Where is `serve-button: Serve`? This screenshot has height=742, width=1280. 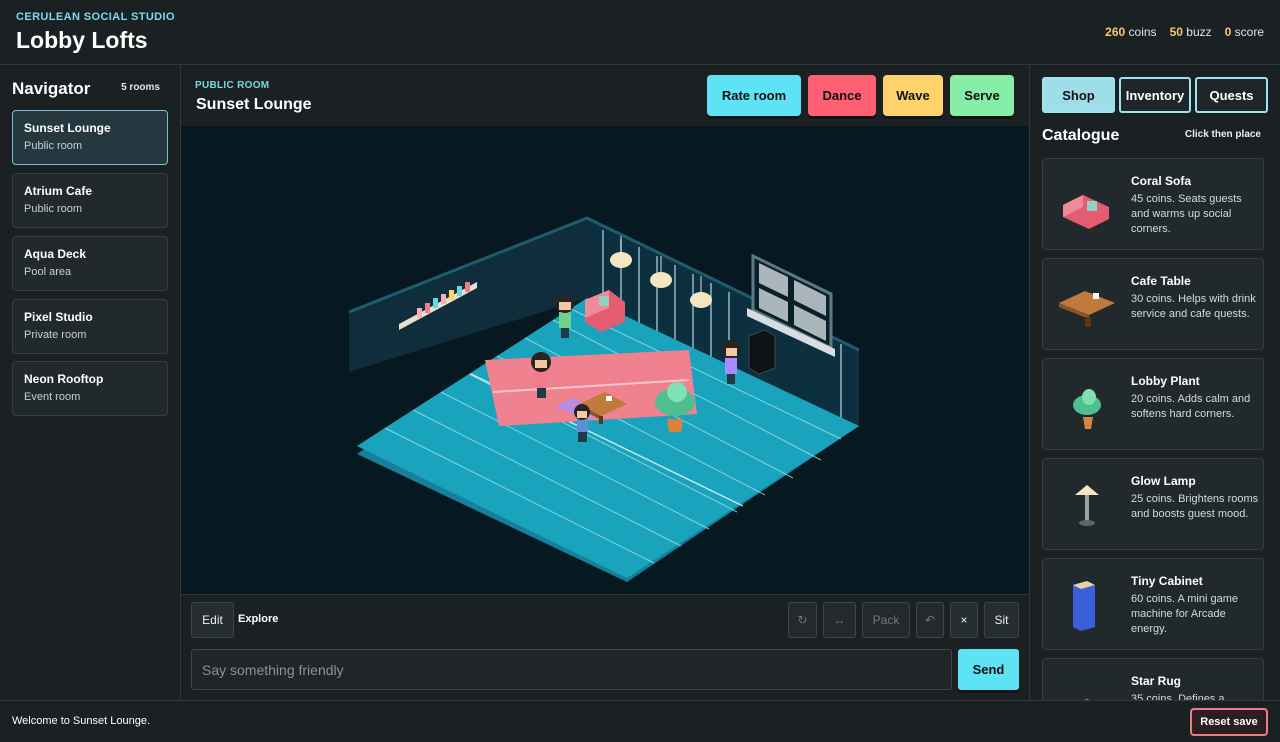 serve-button: Serve is located at coordinates (982, 95).